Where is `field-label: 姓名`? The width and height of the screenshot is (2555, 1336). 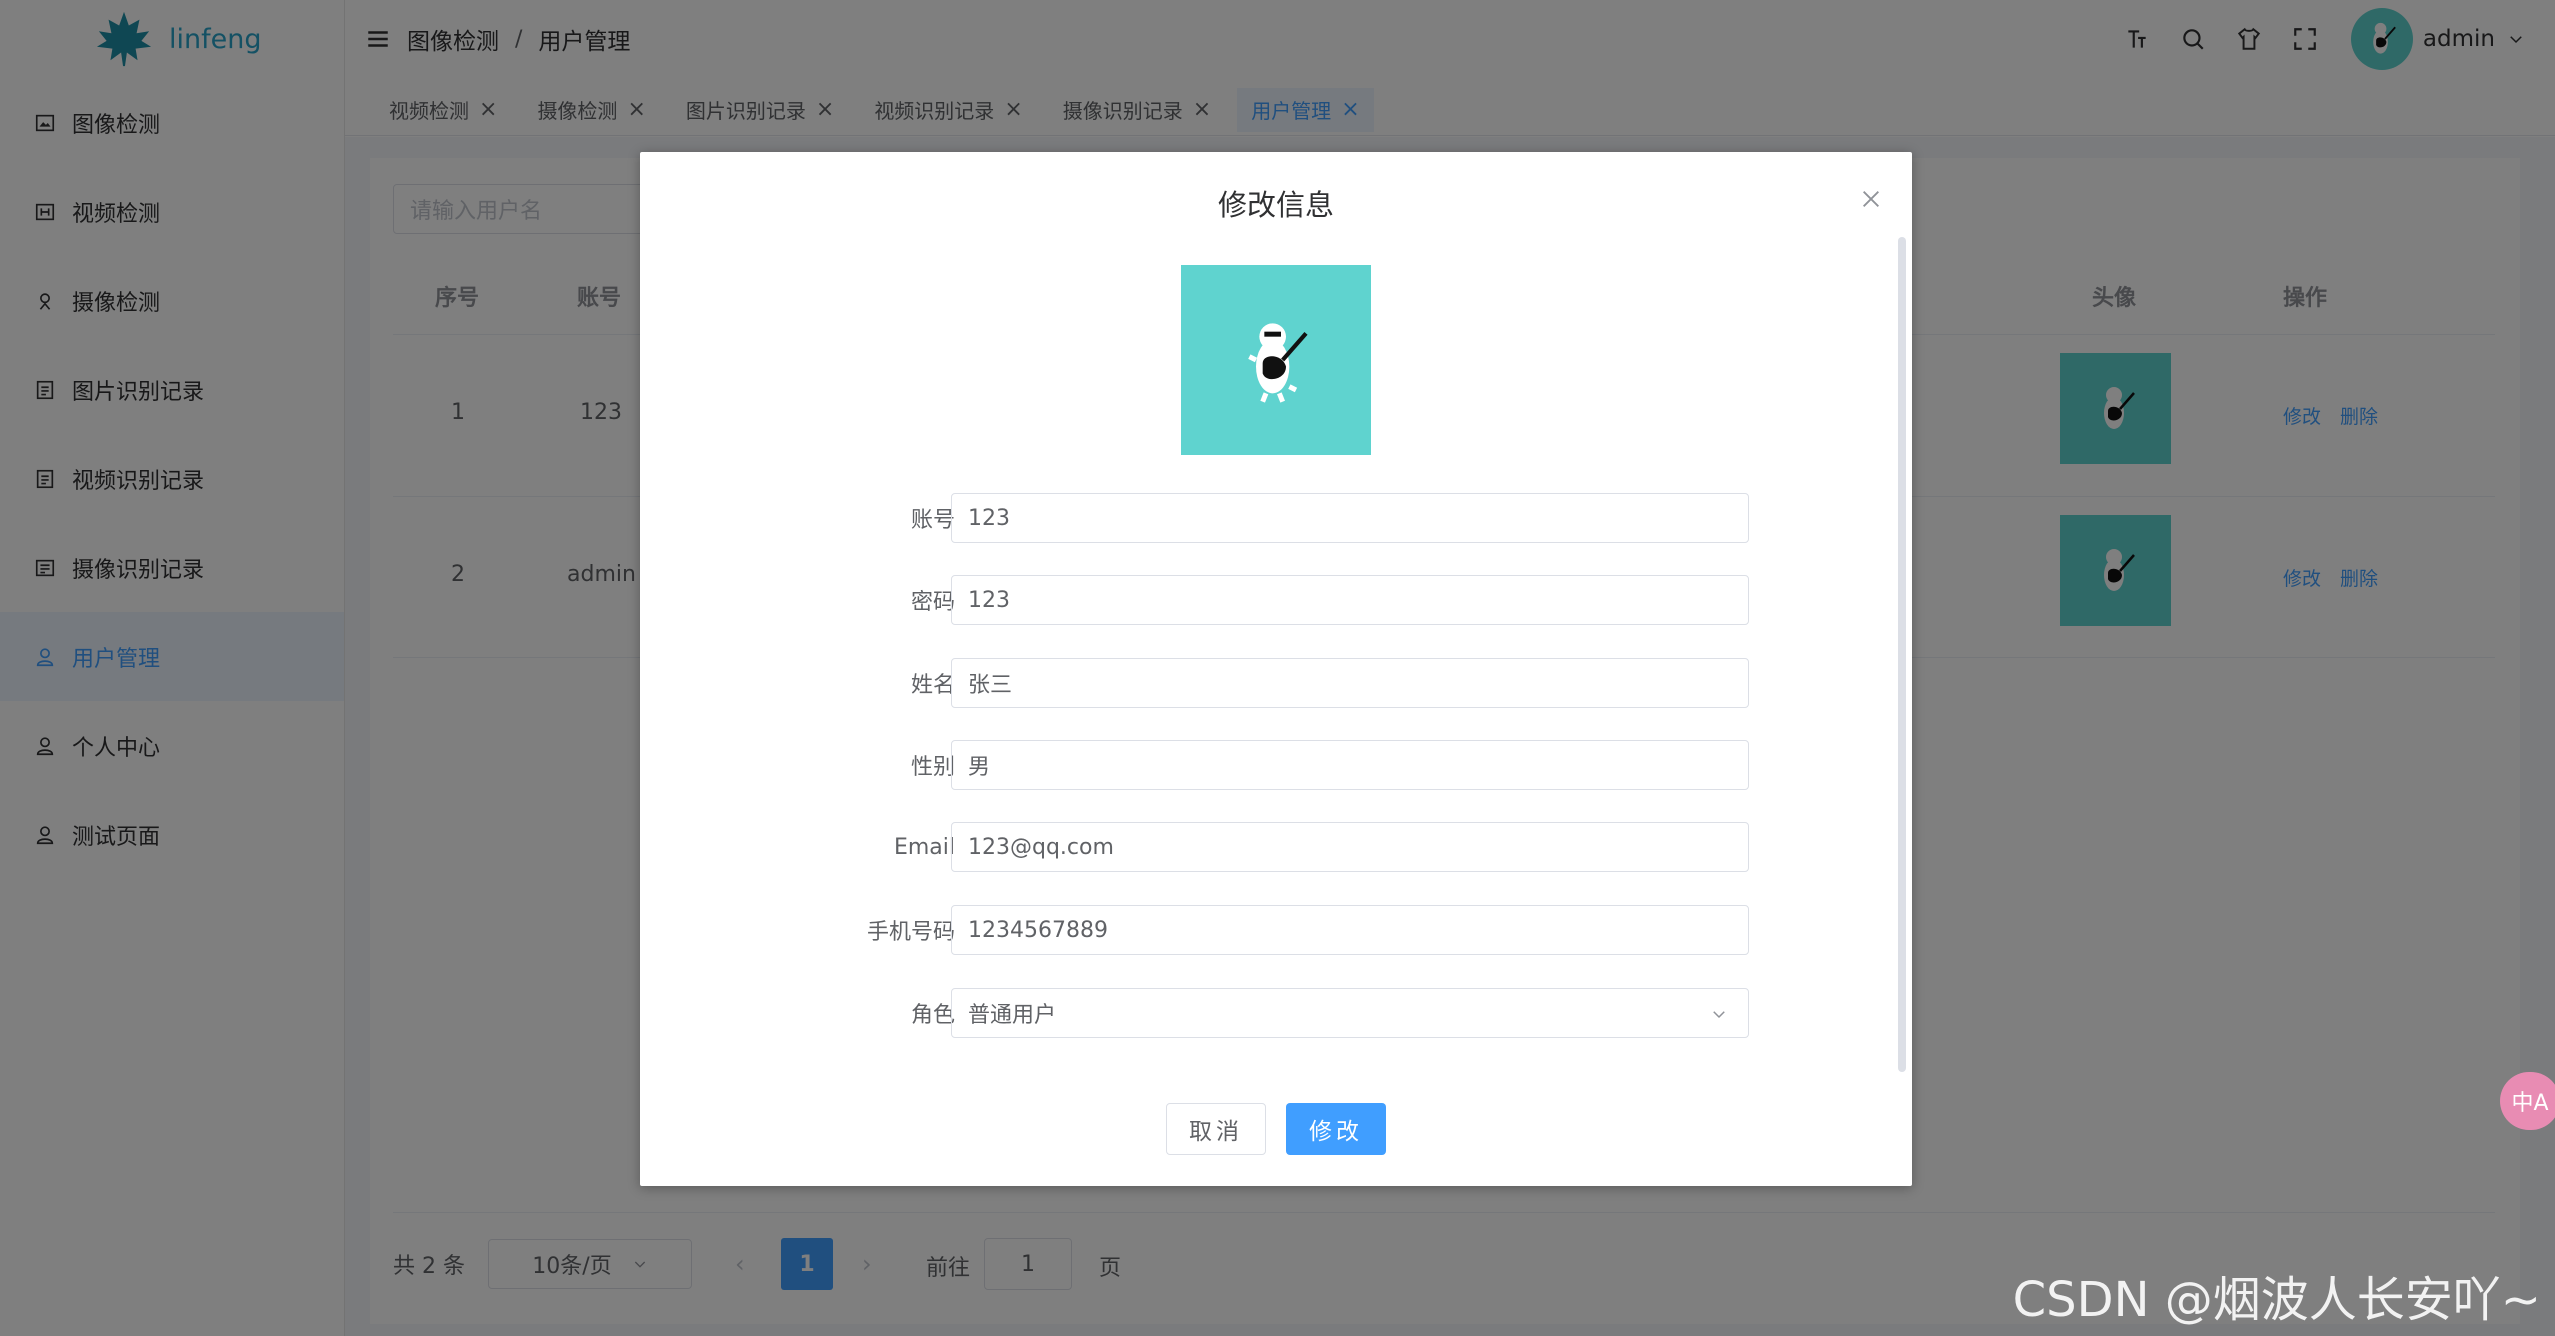
field-label: 姓名 is located at coordinates (932, 685).